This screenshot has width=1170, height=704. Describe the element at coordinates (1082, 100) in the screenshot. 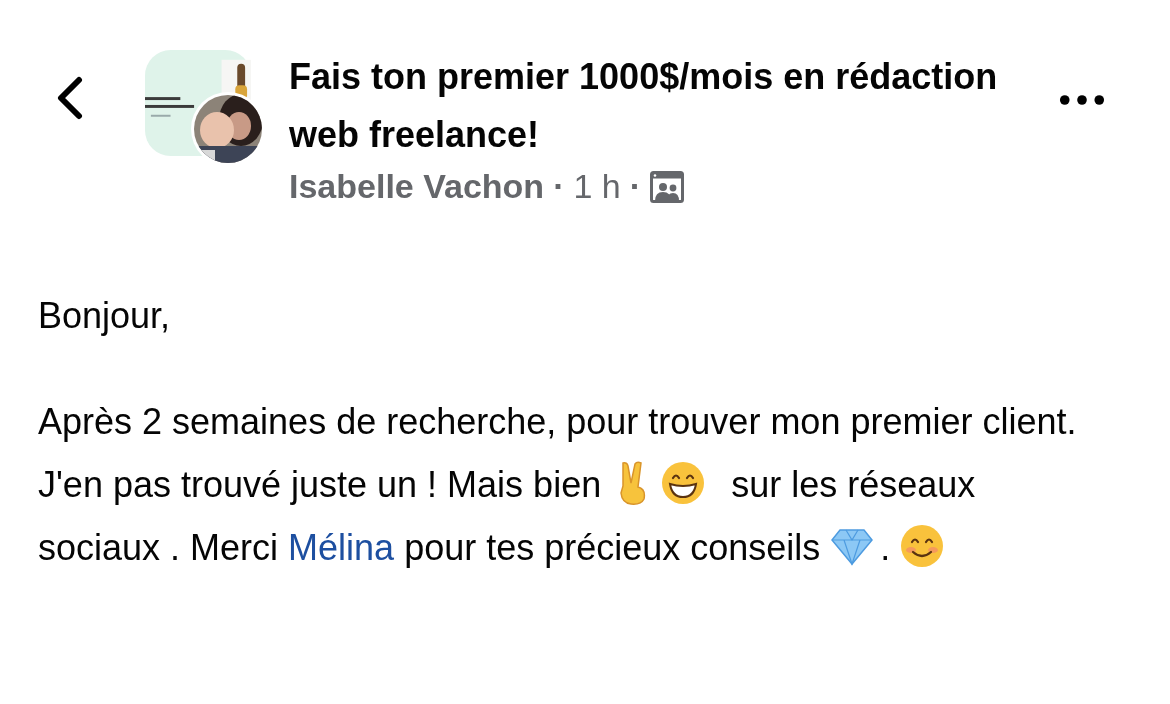

I see `more-options-icon` at that location.